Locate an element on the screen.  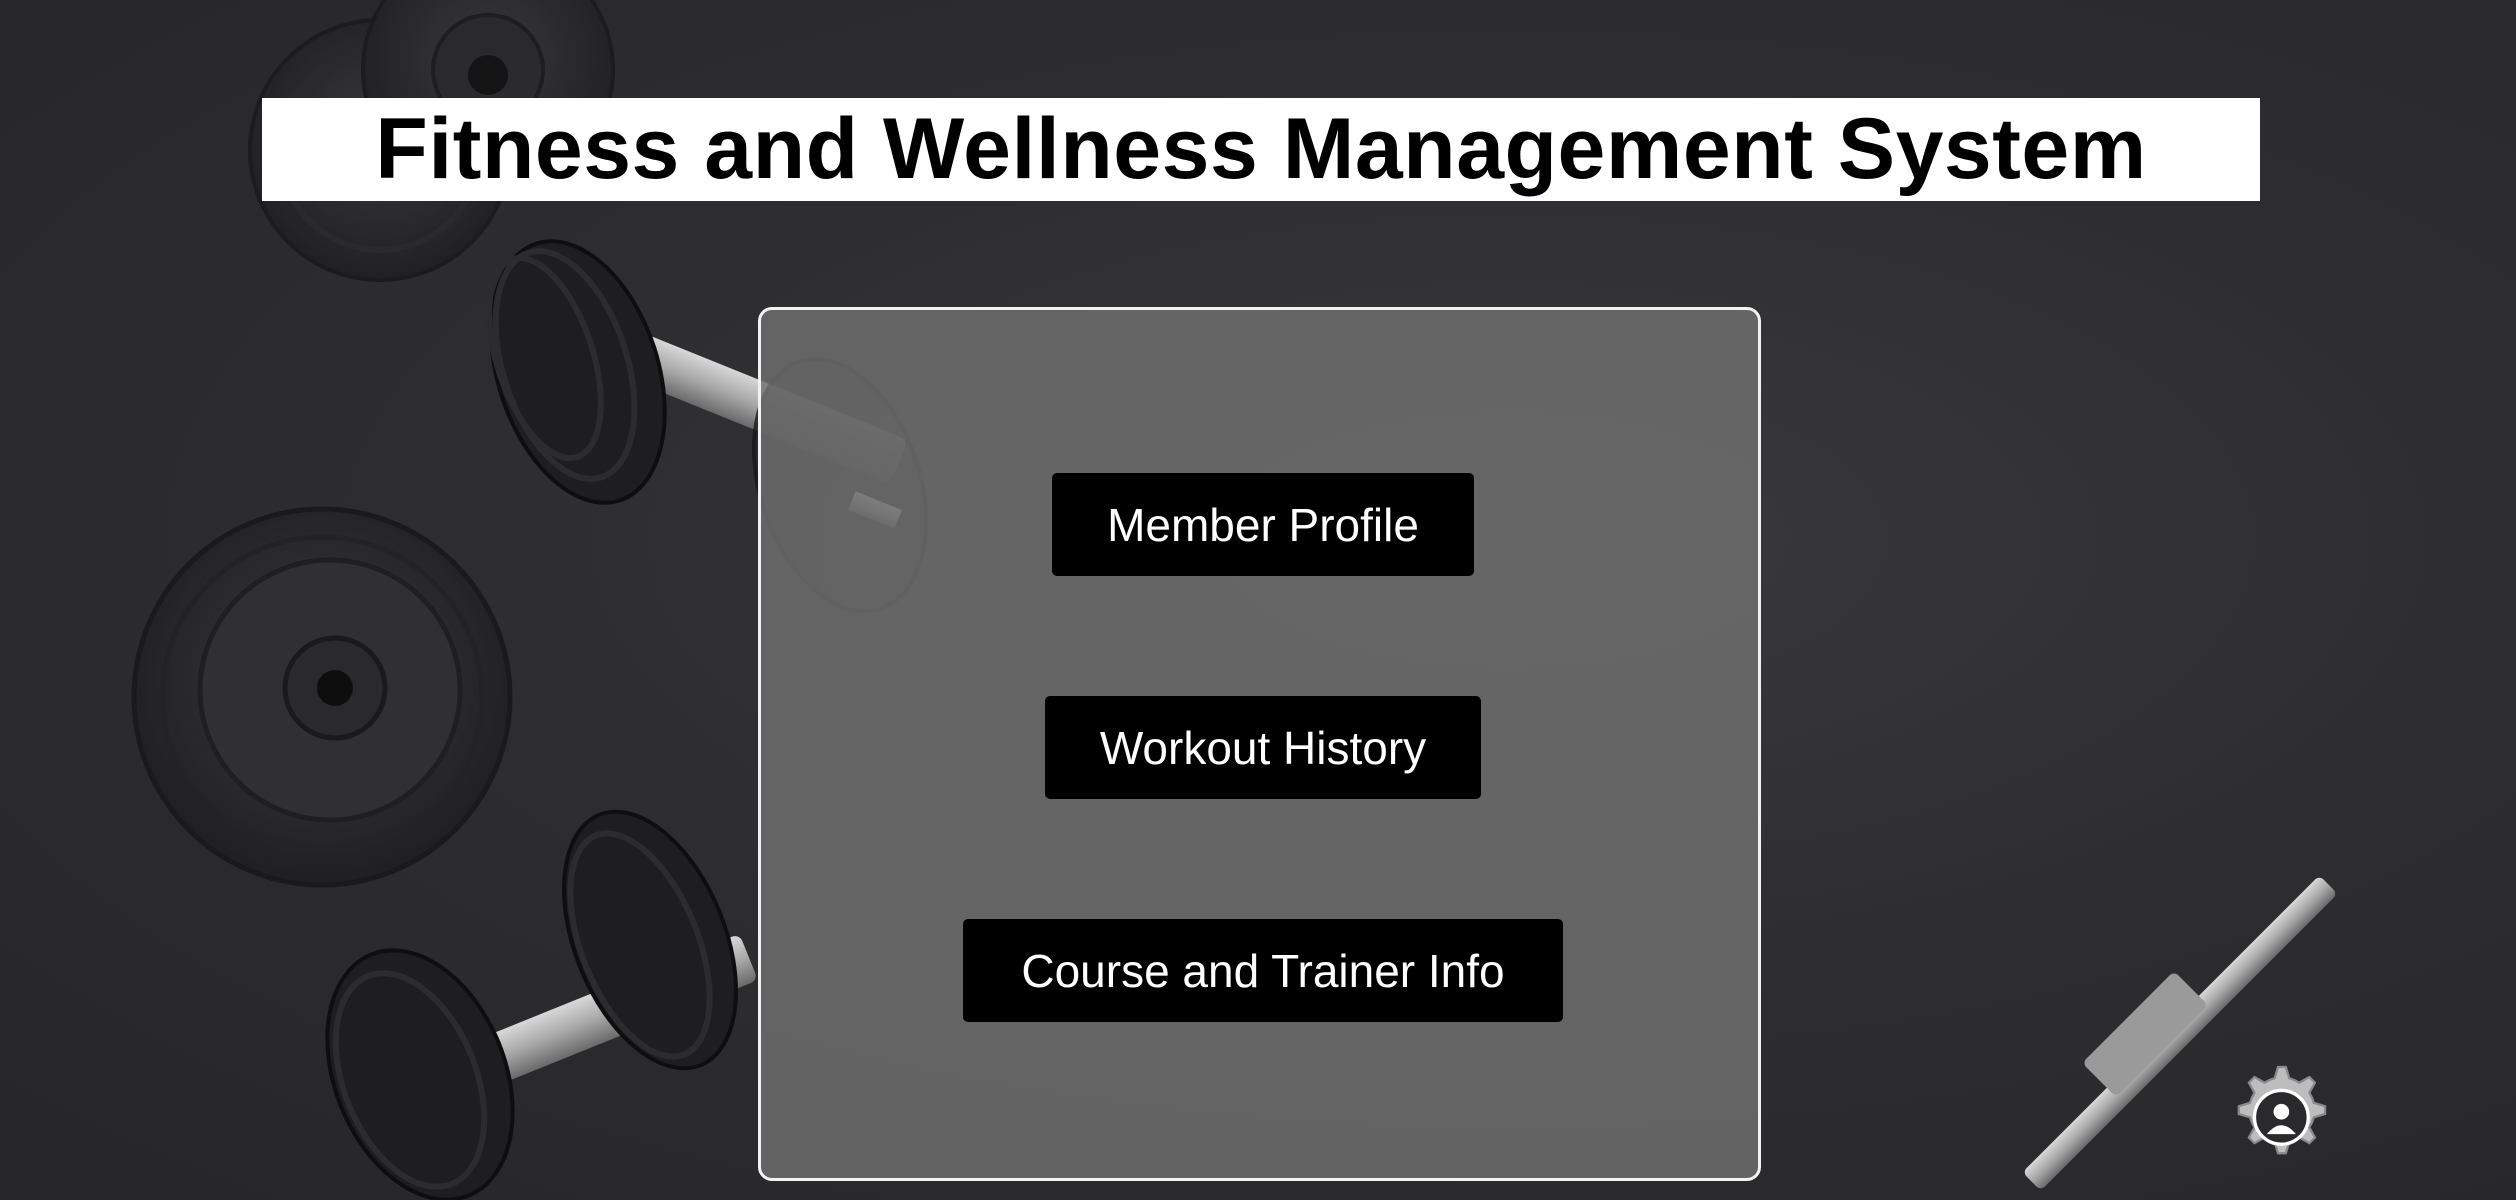
course-trainer-info-button: Course and Trainer Info is located at coordinates (1263, 970).